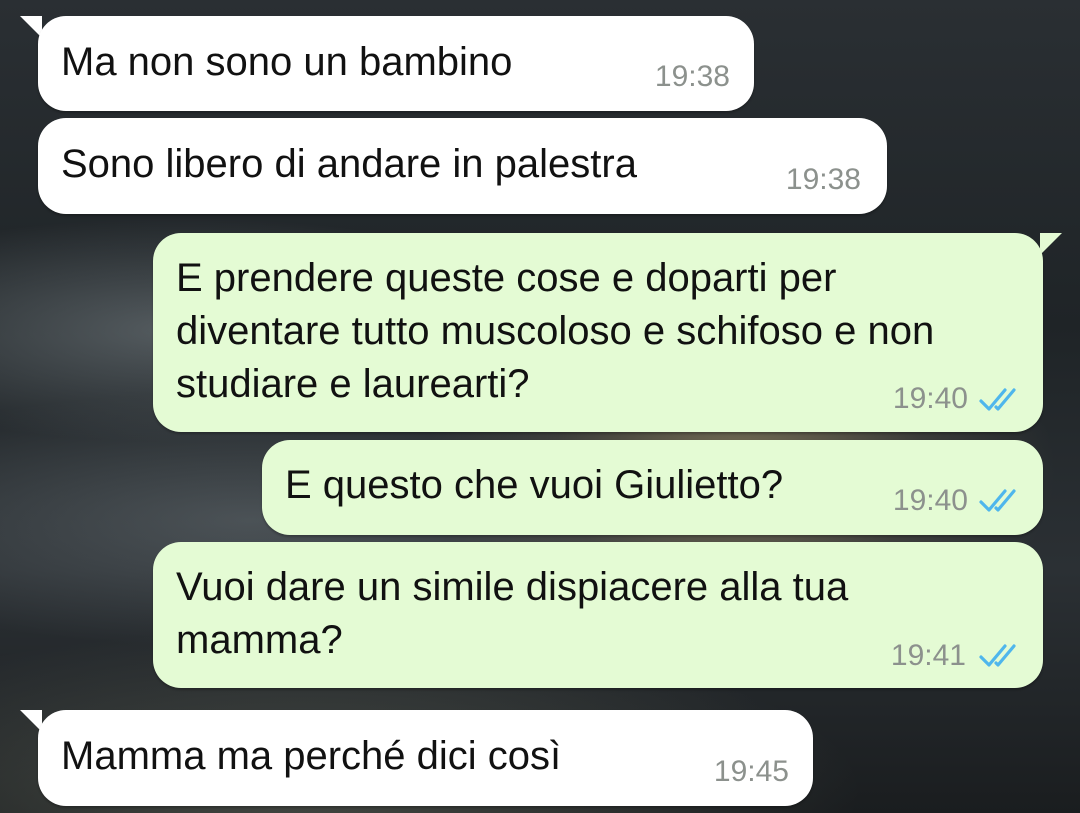  I want to click on message-bubble-outgoing: E questo che vuoi Giulietto? 19:40, so click(652, 487).